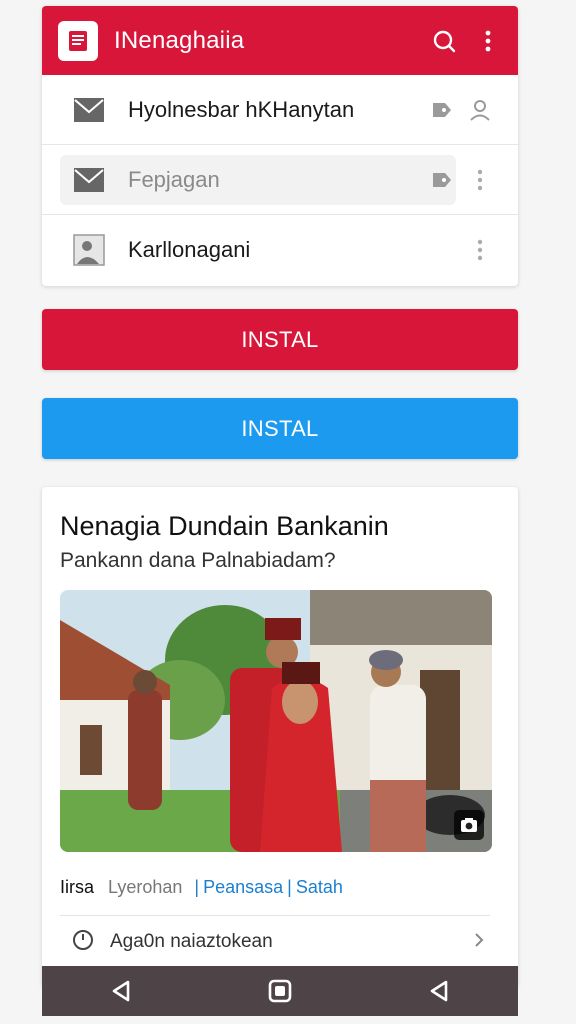 This screenshot has height=1024, width=576. Describe the element at coordinates (77, 887) in the screenshot. I see `news-source: Iirsa` at that location.